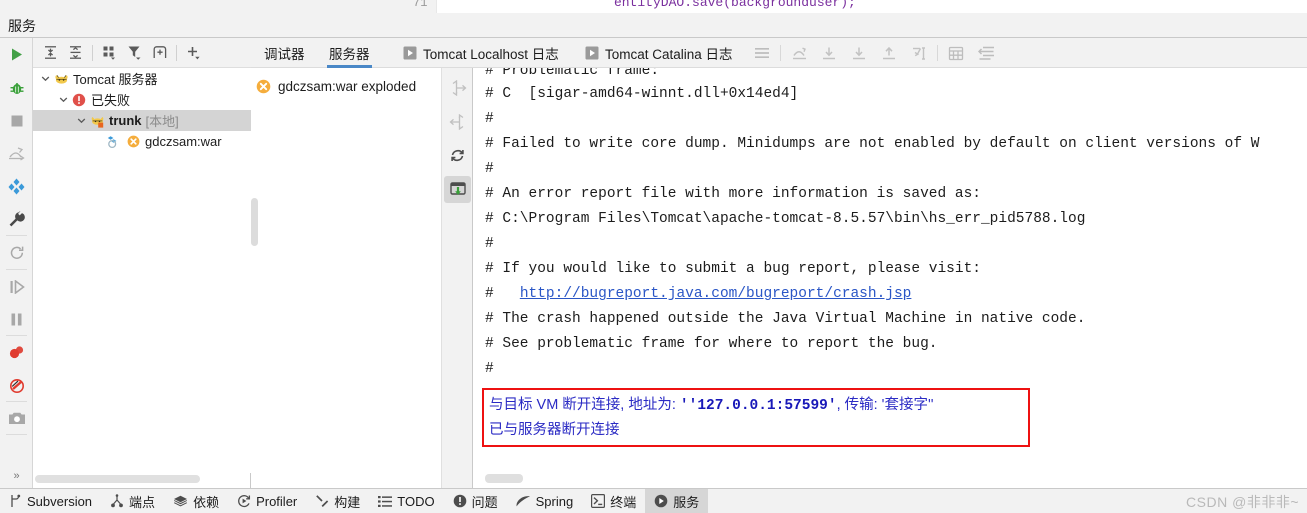 The height and width of the screenshot is (513, 1307). What do you see at coordinates (16, 352) in the screenshot?
I see `view-breakpoints-button` at bounding box center [16, 352].